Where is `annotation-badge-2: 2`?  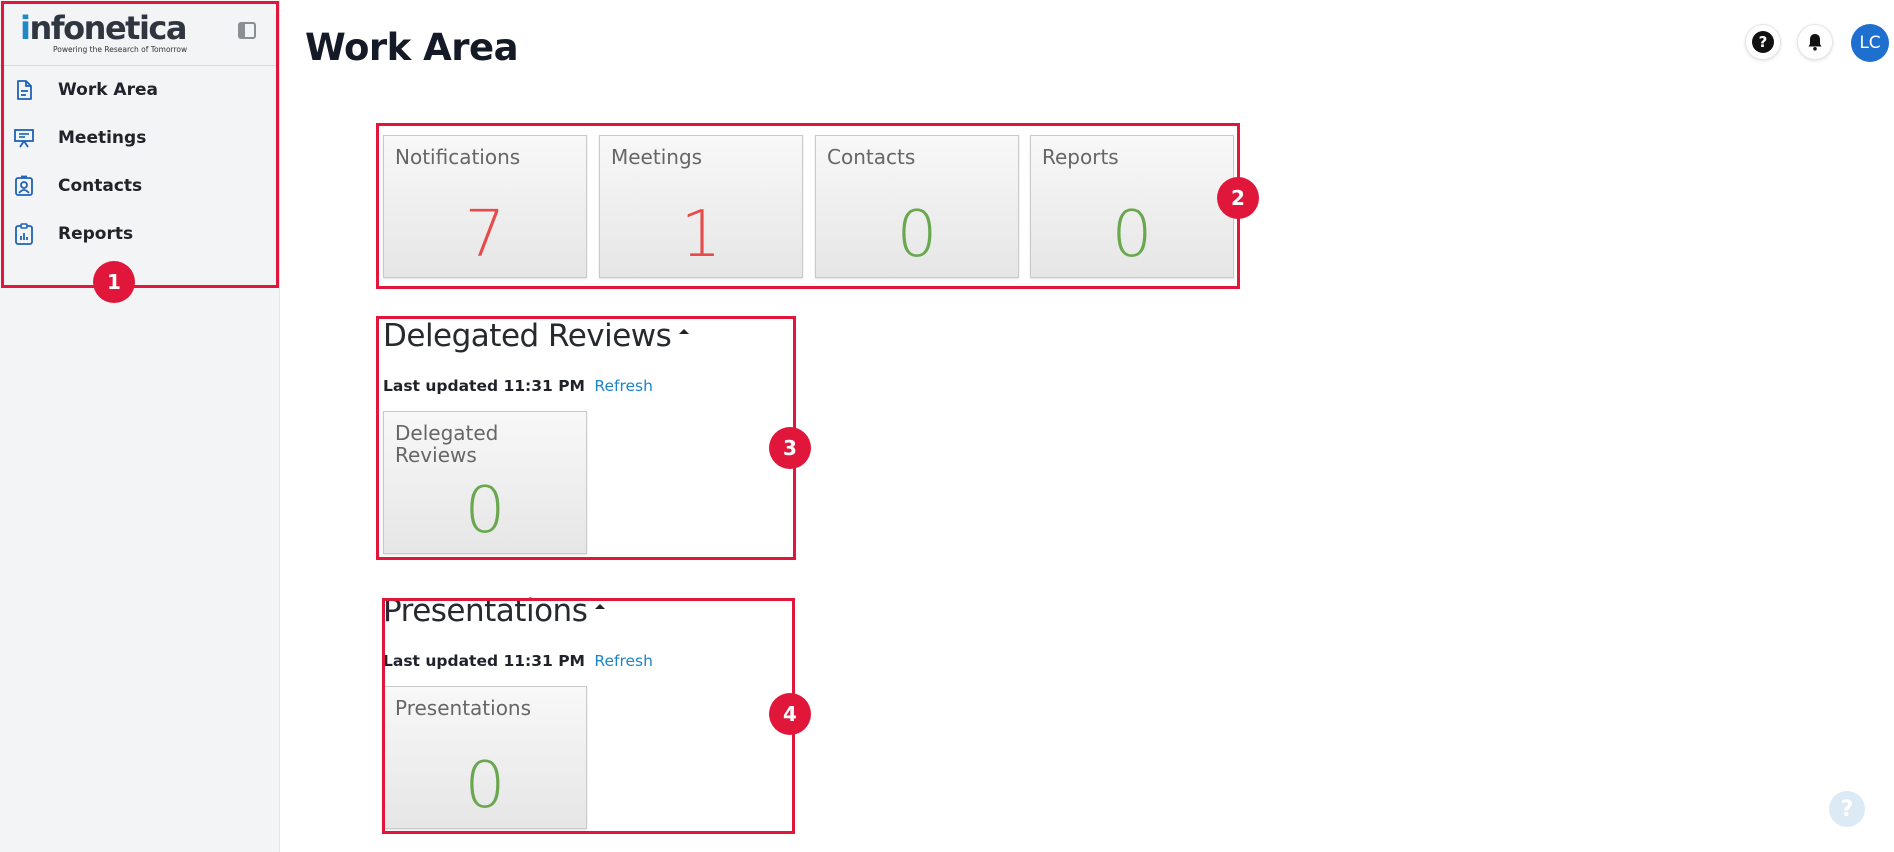 annotation-badge-2: 2 is located at coordinates (1238, 198).